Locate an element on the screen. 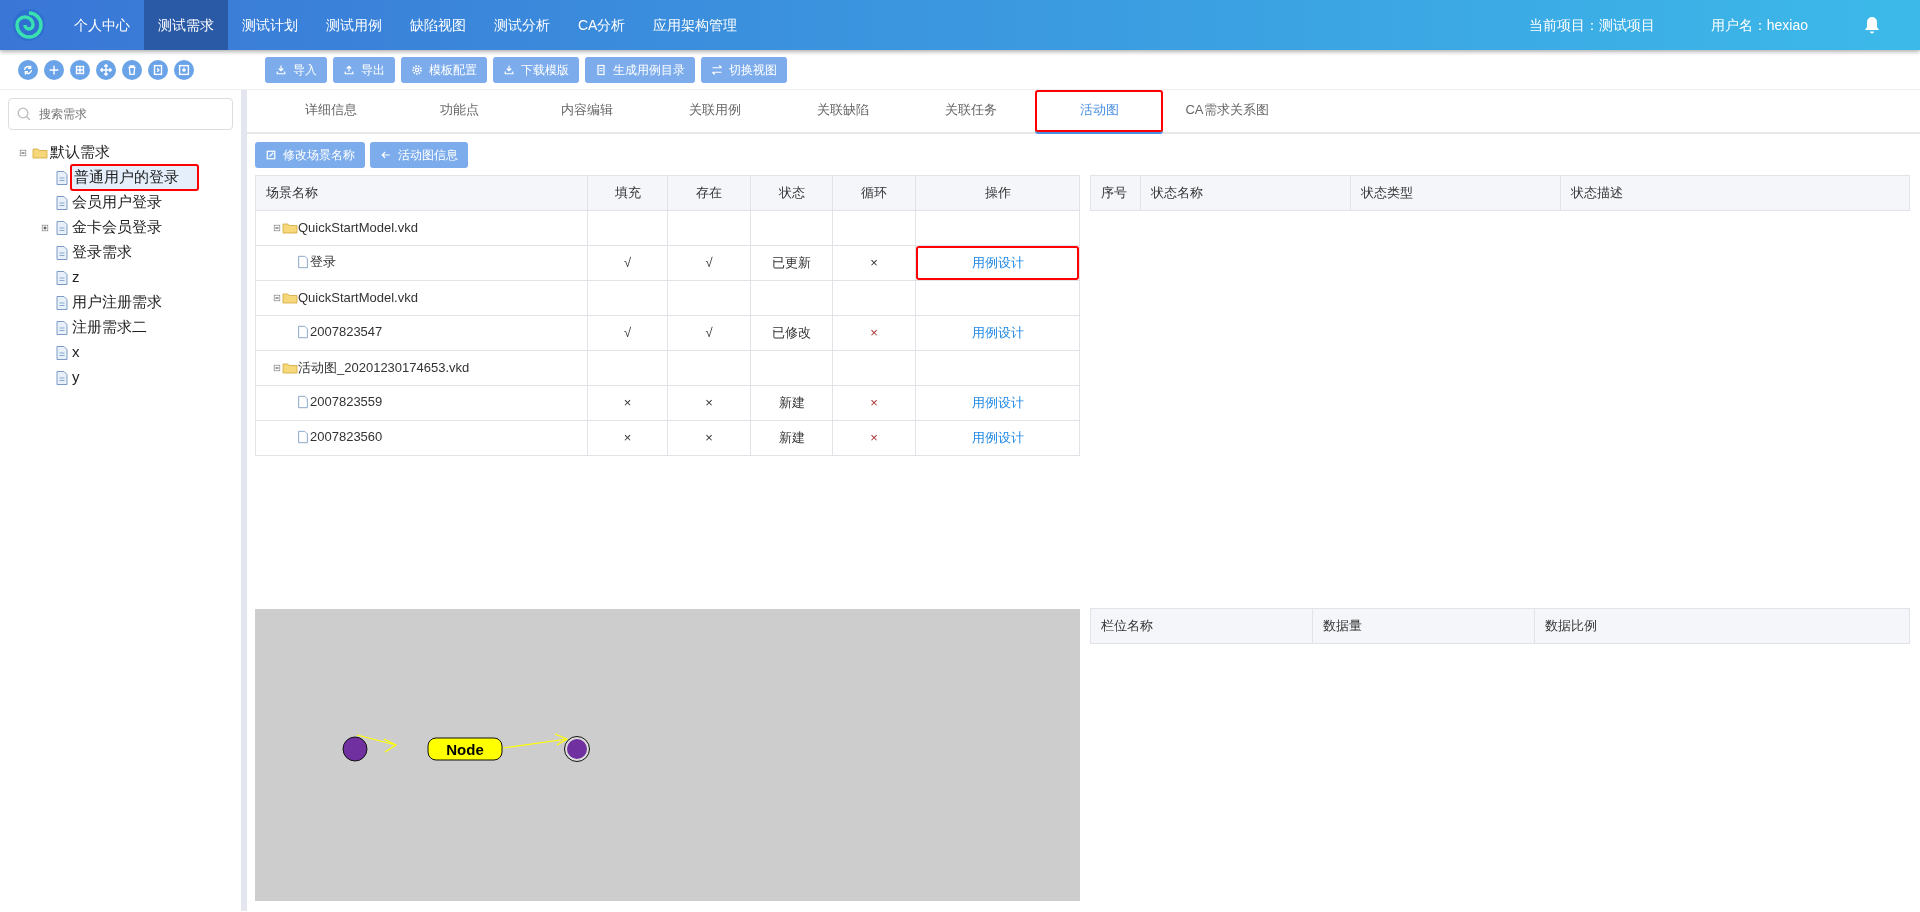 The height and width of the screenshot is (912, 1920). tab: 内容编辑 is located at coordinates (587, 112).